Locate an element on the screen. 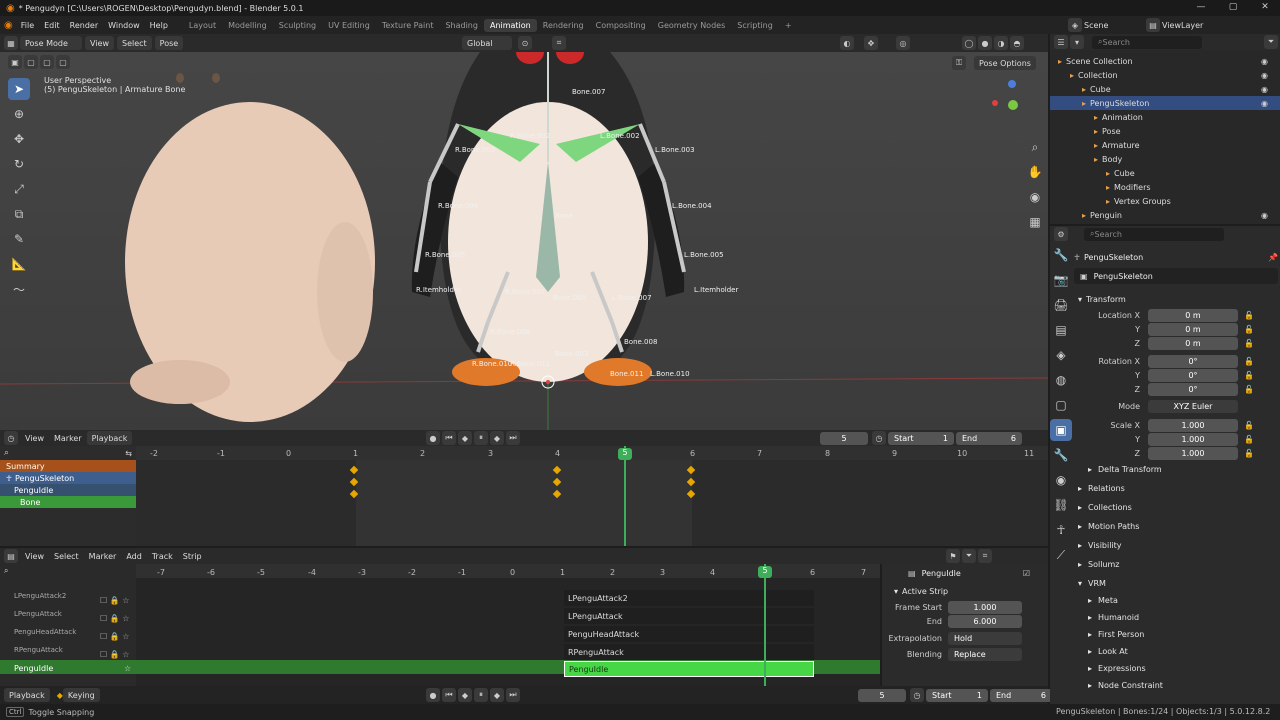  snap-icon: ⌗ is located at coordinates (559, 43).